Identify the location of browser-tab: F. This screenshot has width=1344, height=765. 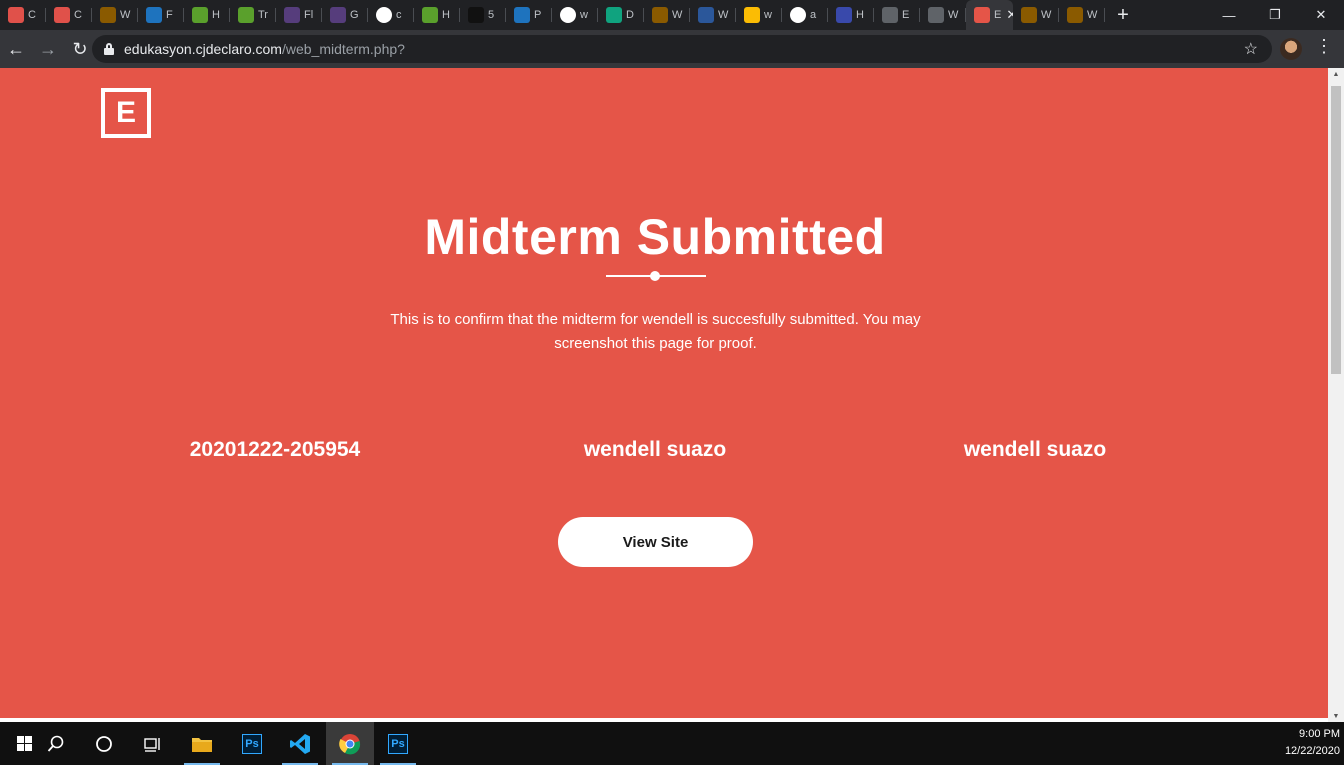
(161, 15).